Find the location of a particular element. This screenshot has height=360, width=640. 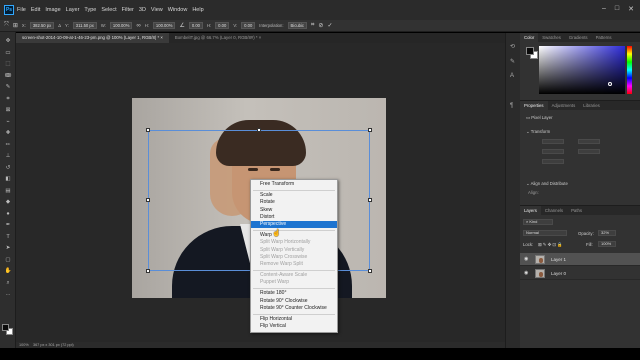

prop-w-field is located at coordinates (553, 141).